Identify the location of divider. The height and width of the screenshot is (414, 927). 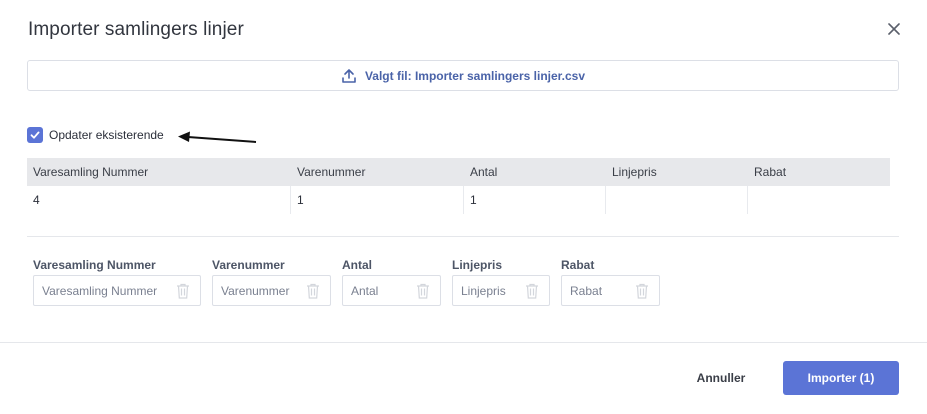
(463, 236).